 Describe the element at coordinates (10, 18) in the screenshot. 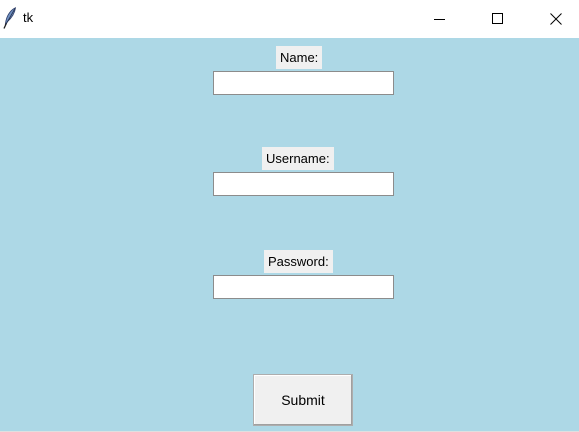

I see `feather-icon` at that location.